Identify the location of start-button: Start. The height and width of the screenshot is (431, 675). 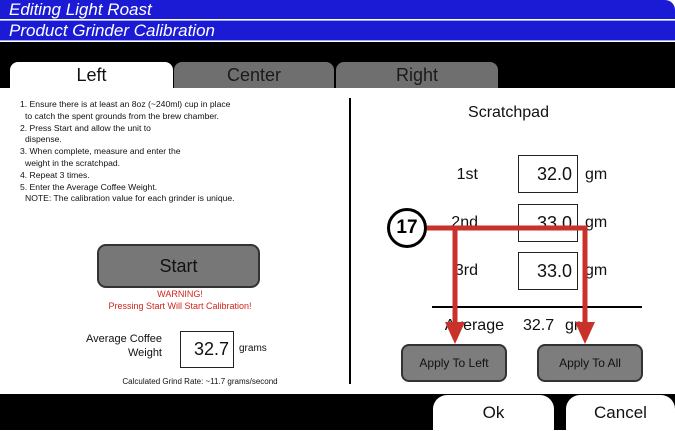
(178, 266).